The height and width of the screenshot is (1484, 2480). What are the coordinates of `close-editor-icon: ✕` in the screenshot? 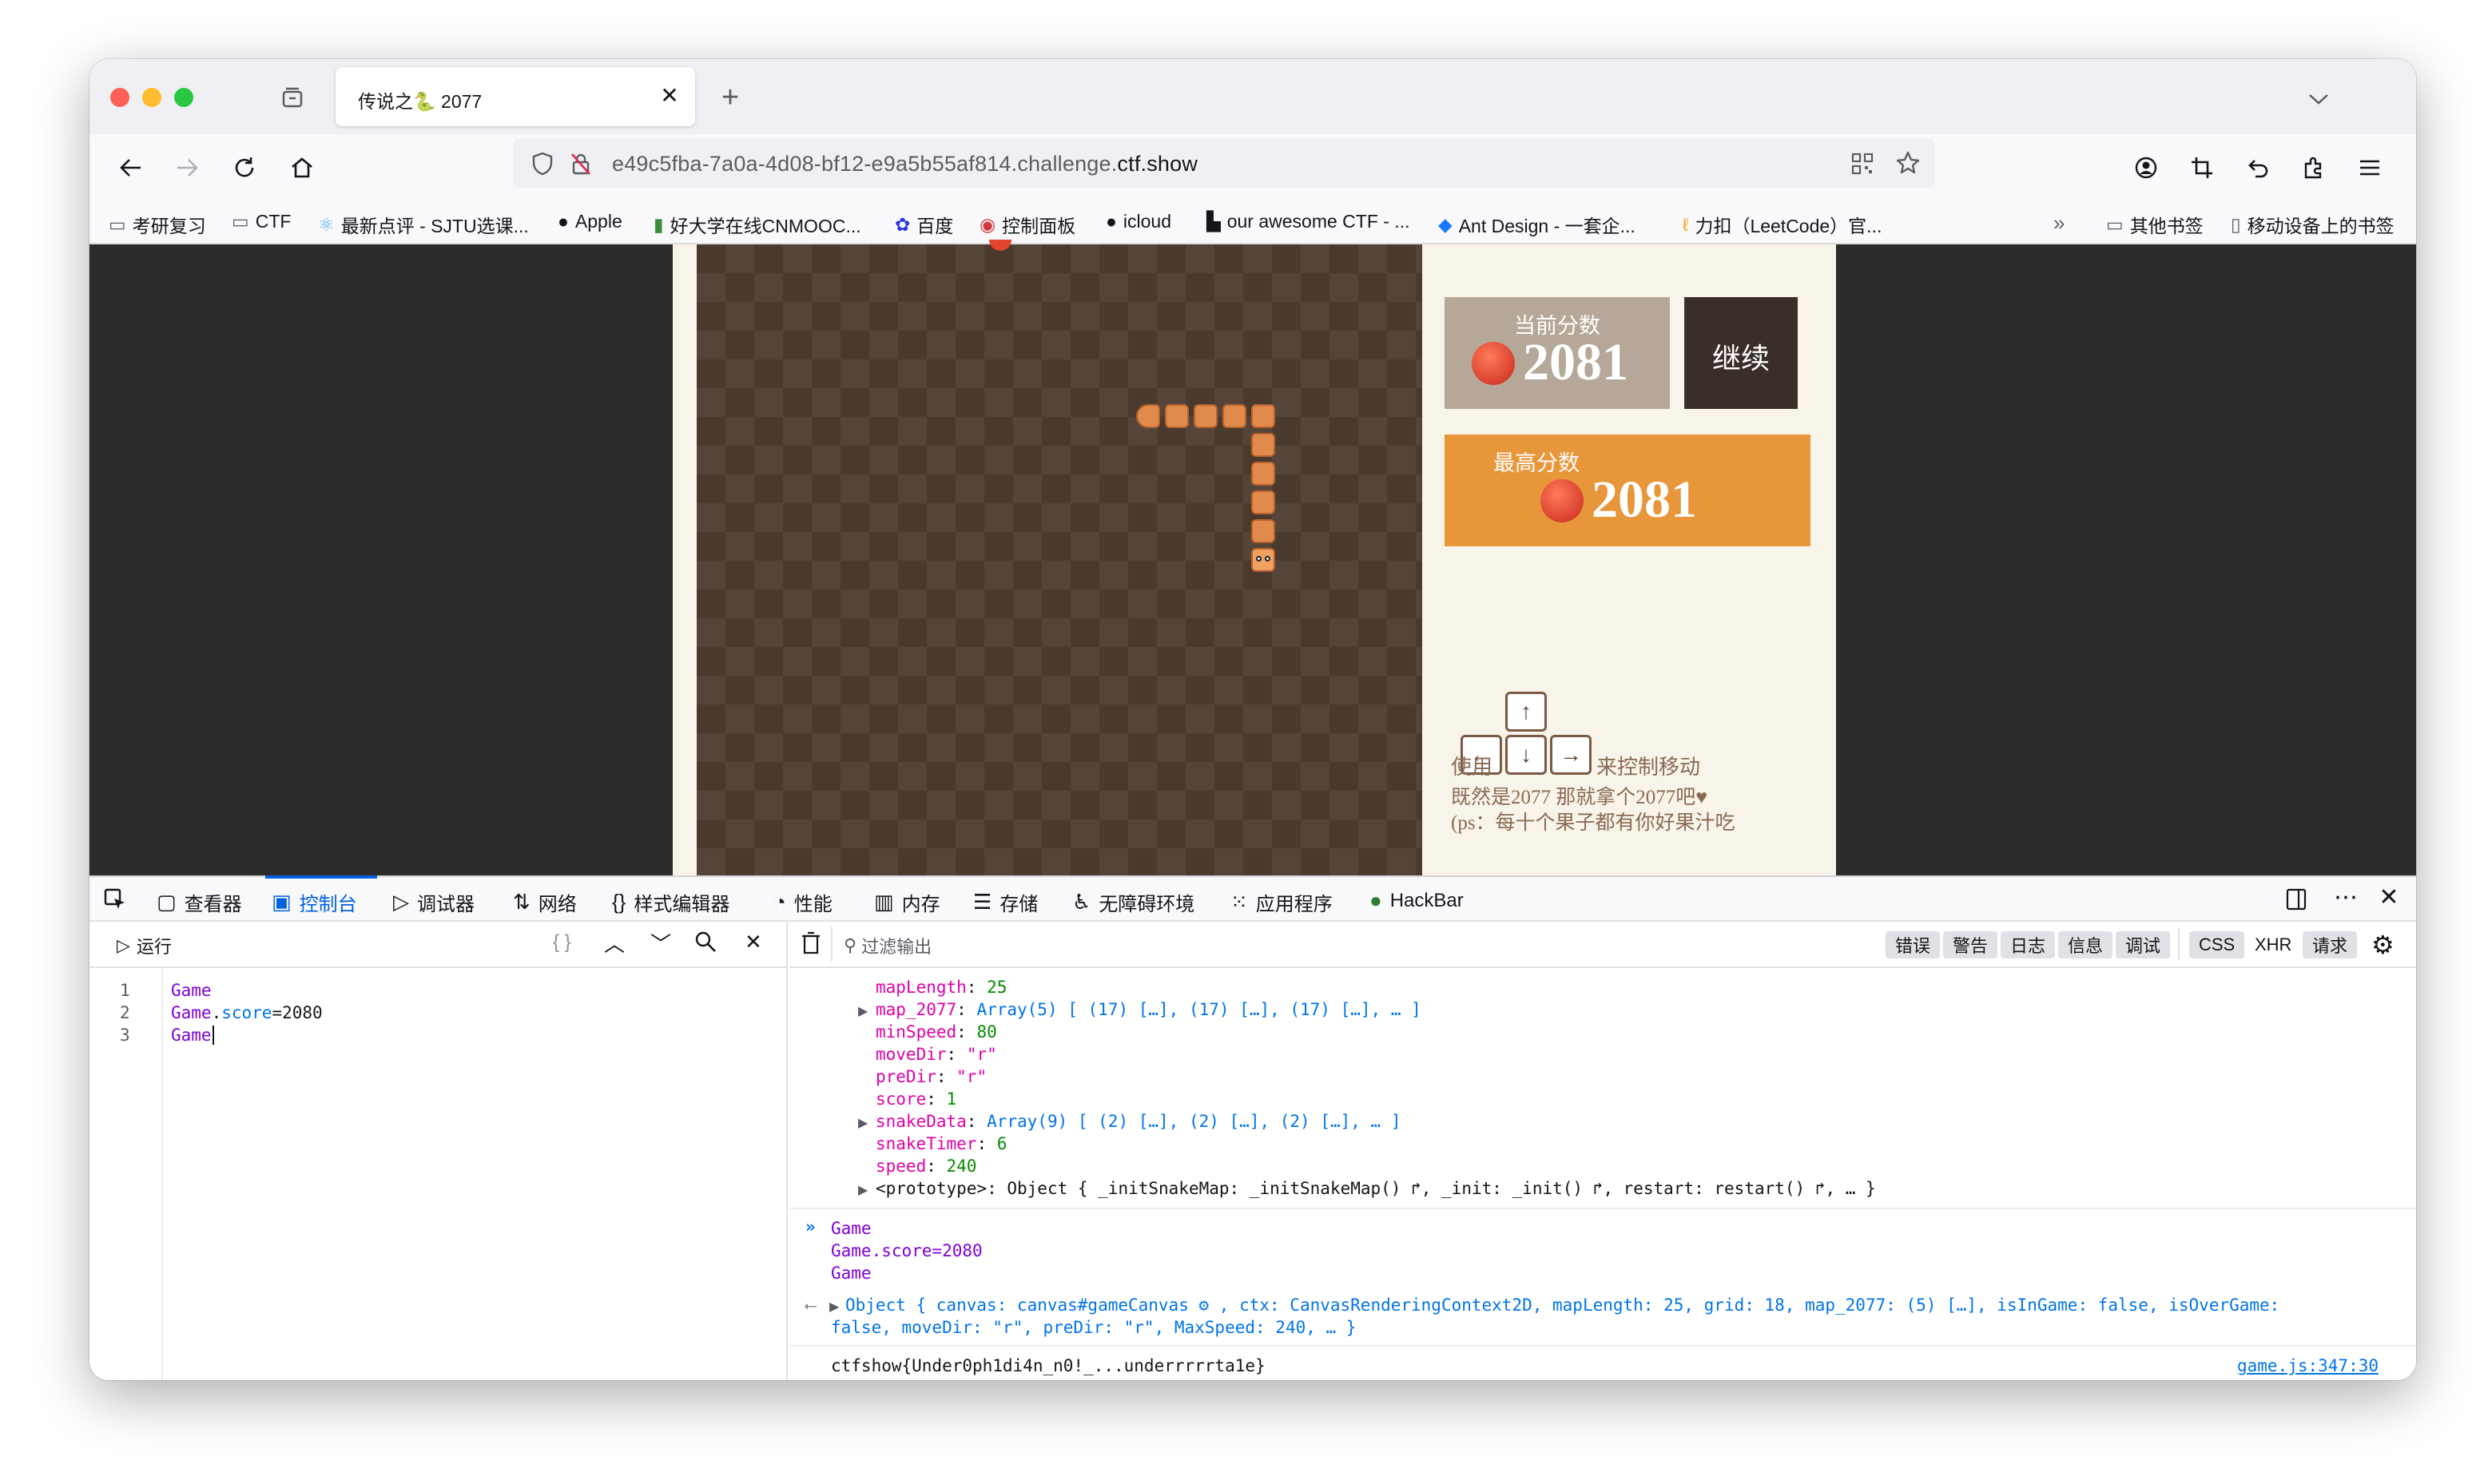 It's located at (754, 942).